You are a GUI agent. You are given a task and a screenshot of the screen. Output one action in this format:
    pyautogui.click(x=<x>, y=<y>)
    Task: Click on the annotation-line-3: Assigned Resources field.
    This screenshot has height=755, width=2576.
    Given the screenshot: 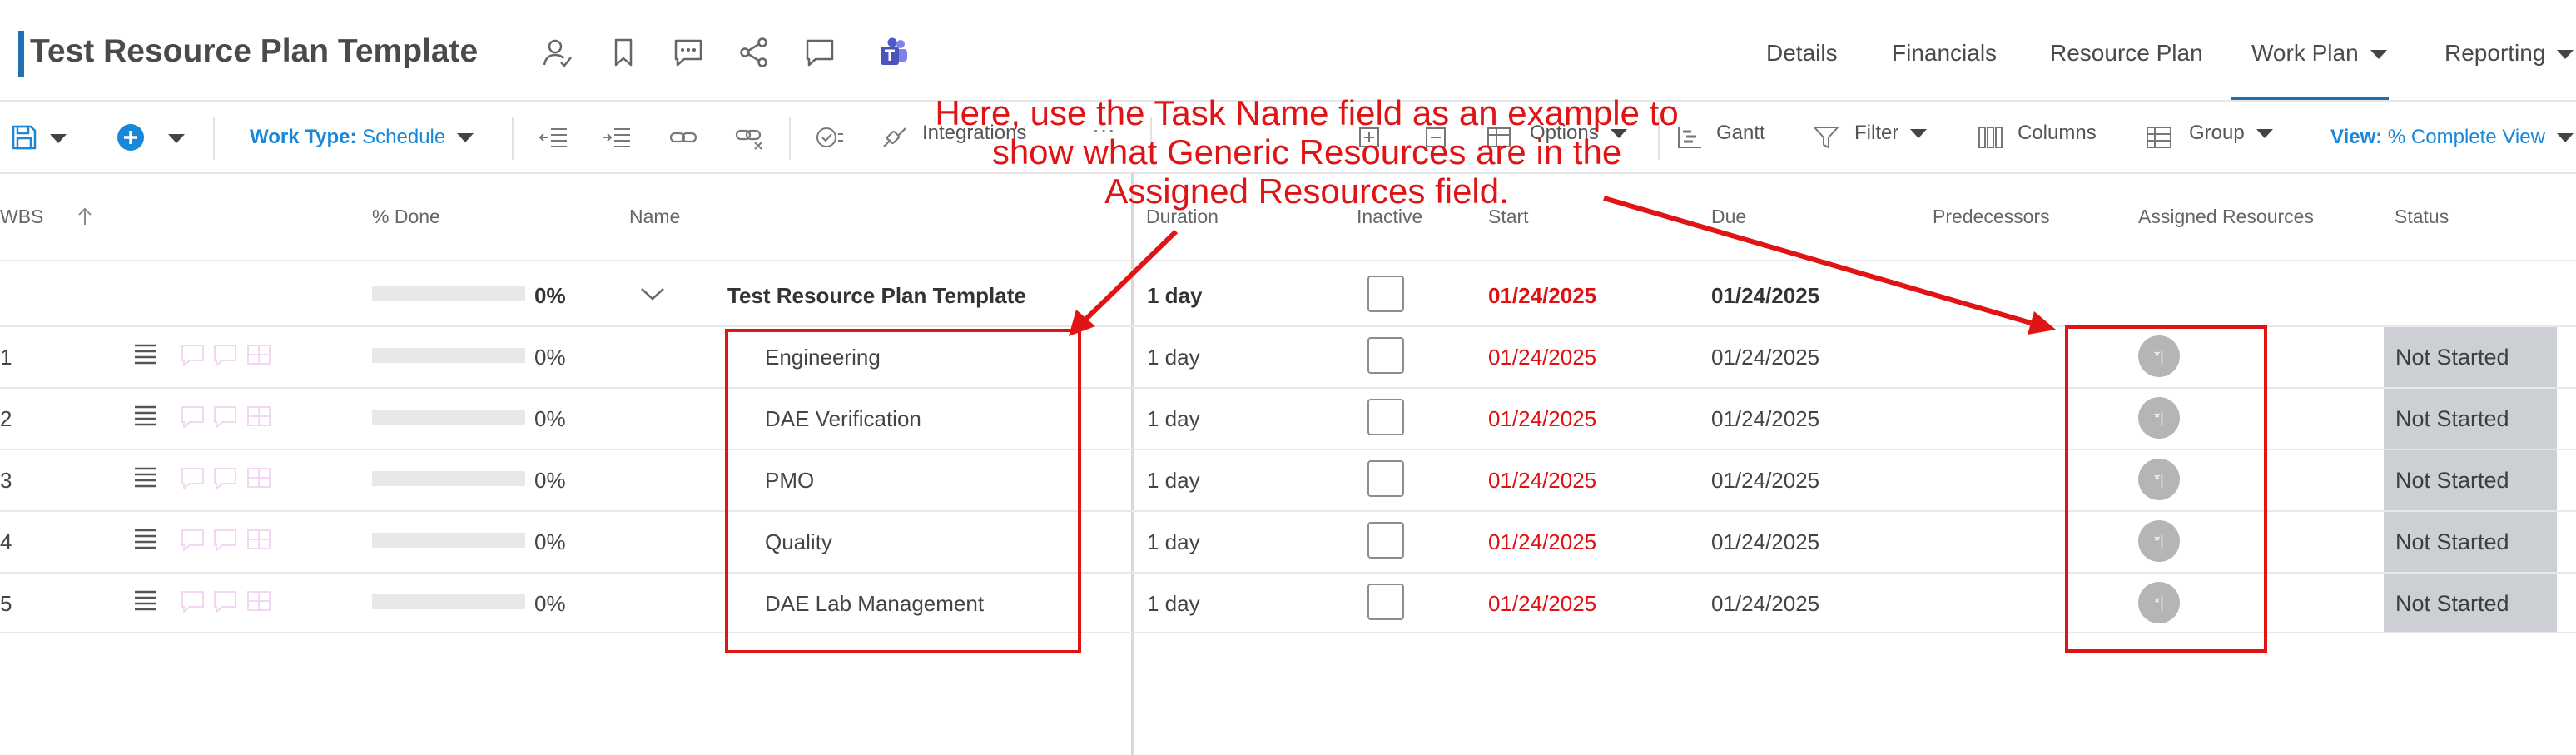 What is the action you would take?
    pyautogui.click(x=1306, y=191)
    